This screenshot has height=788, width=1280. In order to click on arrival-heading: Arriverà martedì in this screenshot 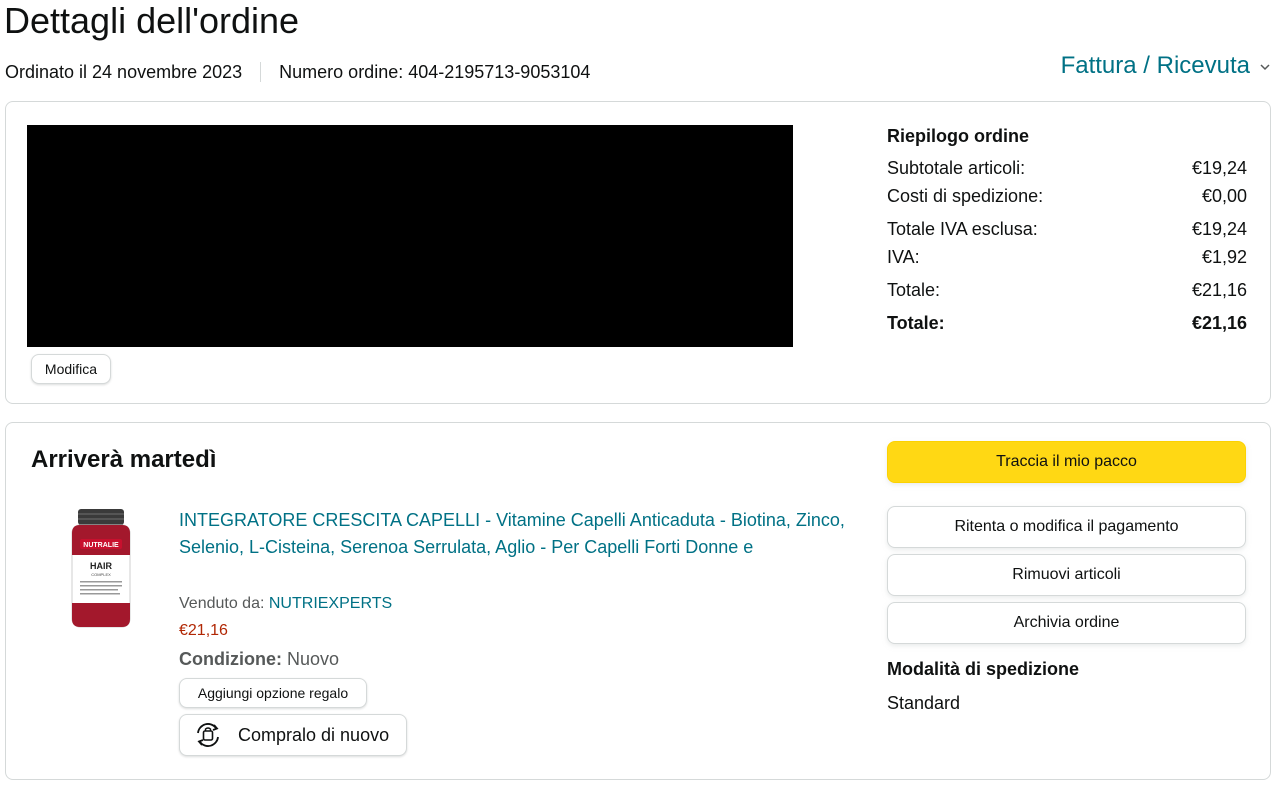, I will do `click(124, 459)`.